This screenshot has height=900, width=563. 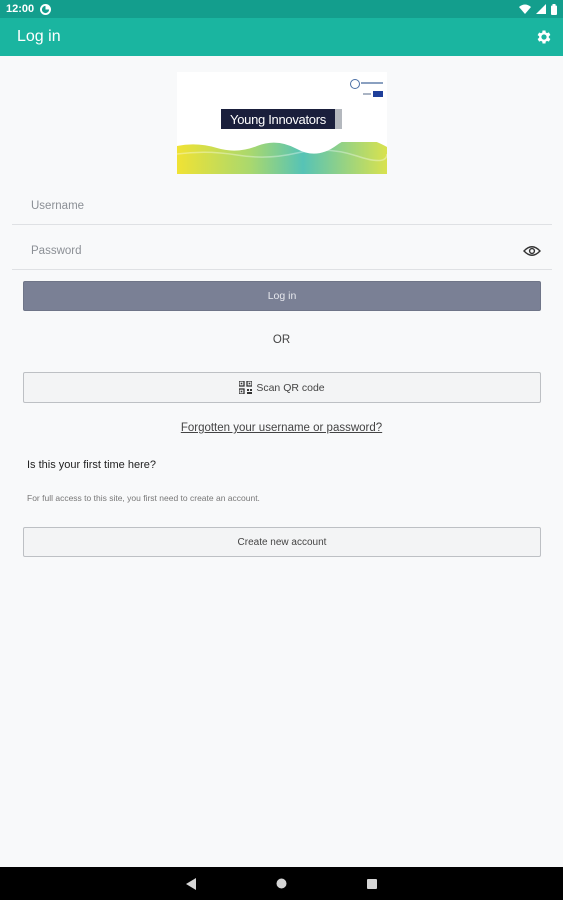 What do you see at coordinates (20, 9) in the screenshot?
I see `status-time: 12:00` at bounding box center [20, 9].